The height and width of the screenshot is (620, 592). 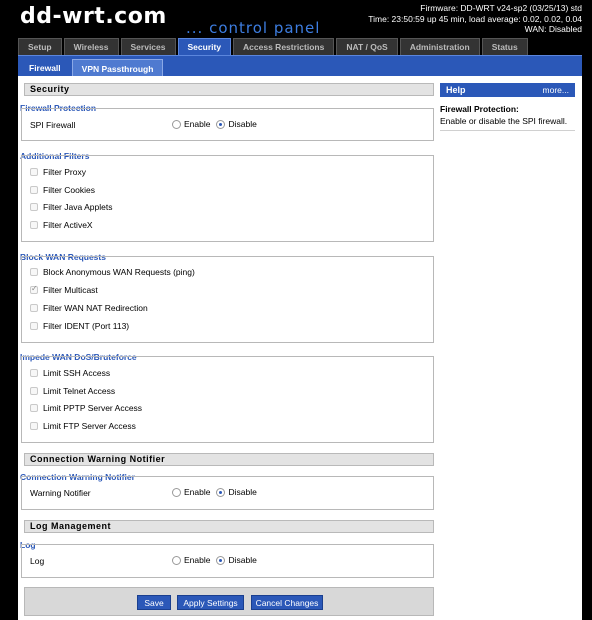 What do you see at coordinates (34, 172) in the screenshot?
I see `filter-proxy-checkbox` at bounding box center [34, 172].